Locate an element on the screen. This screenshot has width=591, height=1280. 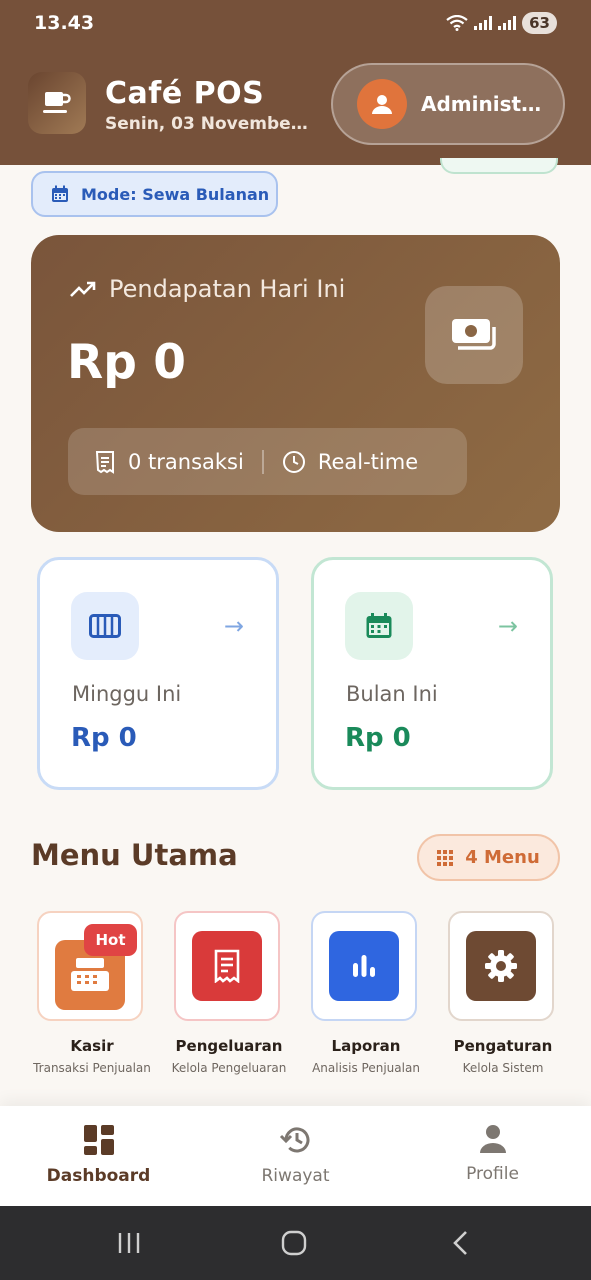
section-title: Menu Utama is located at coordinates (134, 855).